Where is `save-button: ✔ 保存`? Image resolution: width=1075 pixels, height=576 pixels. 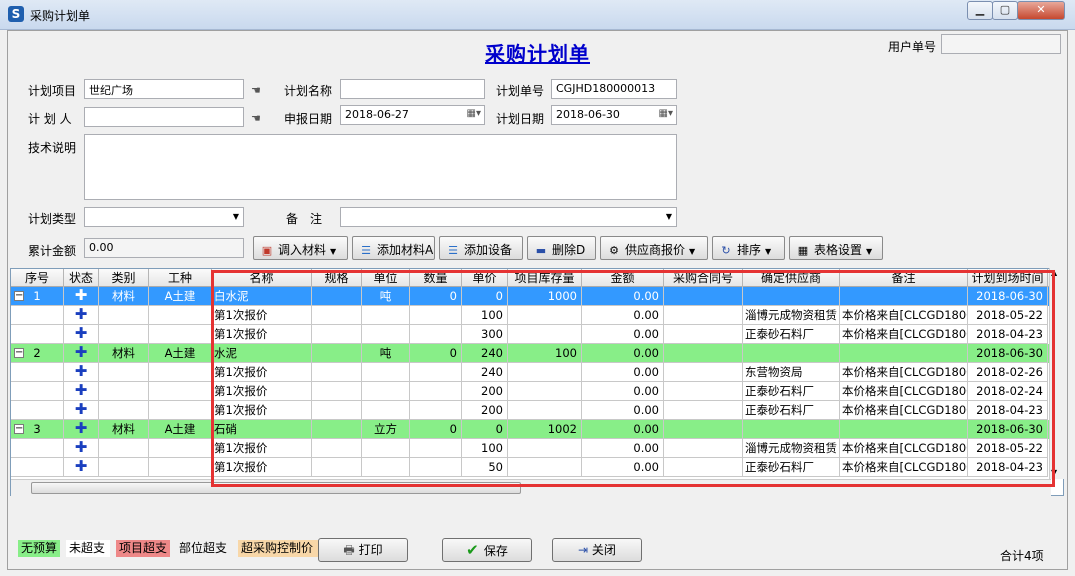 save-button: ✔ 保存 is located at coordinates (487, 550).